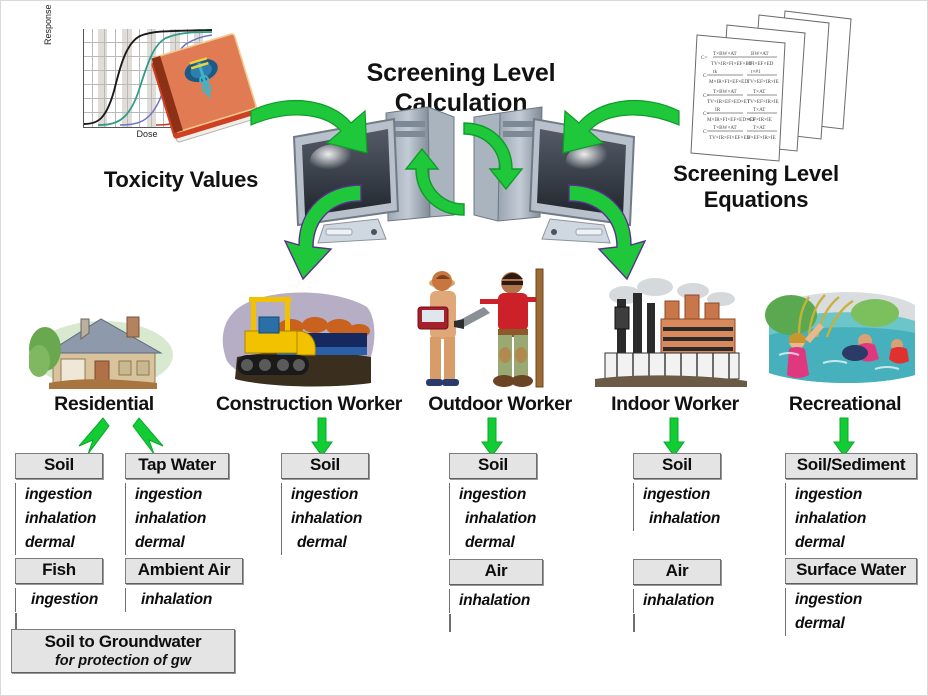 The width and height of the screenshot is (928, 696). What do you see at coordinates (325, 466) in the screenshot?
I see `media-box-construction-soil: Soil` at bounding box center [325, 466].